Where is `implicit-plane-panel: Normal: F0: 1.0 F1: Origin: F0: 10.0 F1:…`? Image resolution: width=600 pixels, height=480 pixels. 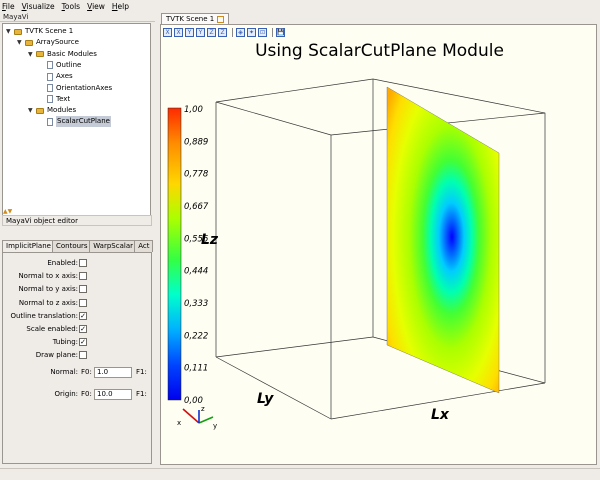
implicit-plane-panel: Normal: F0: 1.0 F1: Origin: F0: 10.0 F1:… is located at coordinates (77, 358).